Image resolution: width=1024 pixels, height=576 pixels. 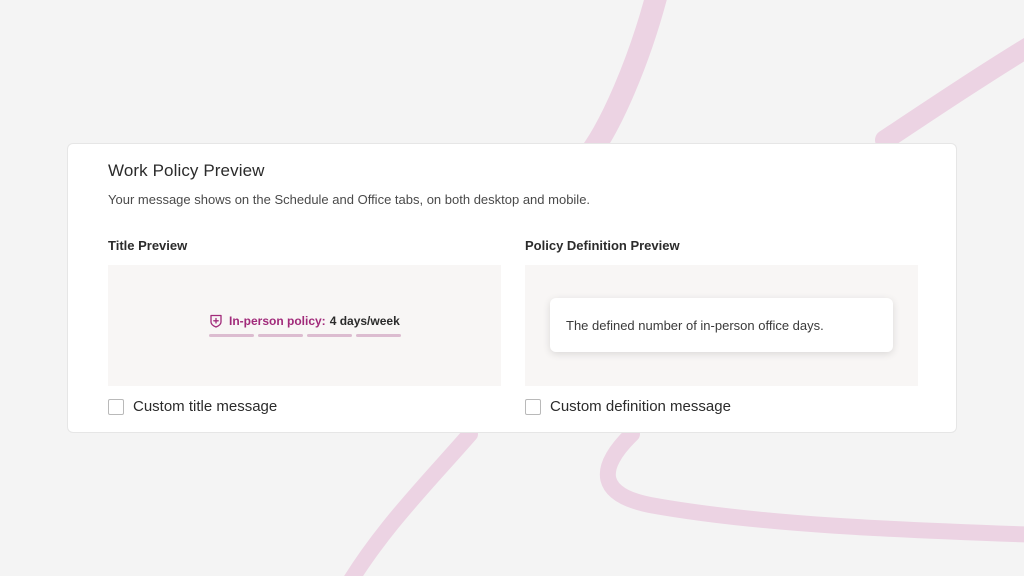 What do you see at coordinates (602, 245) in the screenshot?
I see `definition-preview-label: Policy Definition Preview` at bounding box center [602, 245].